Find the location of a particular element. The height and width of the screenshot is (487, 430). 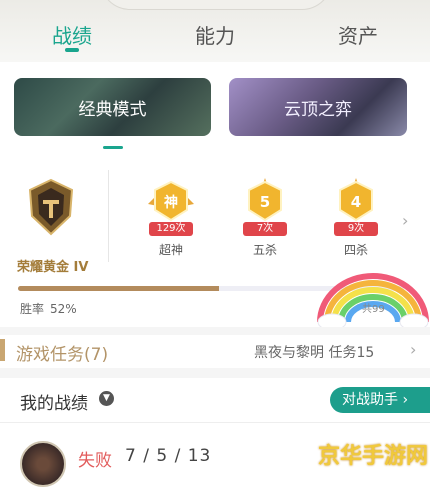

badge-quadra: 4 9次 is located at coordinates (356, 207).